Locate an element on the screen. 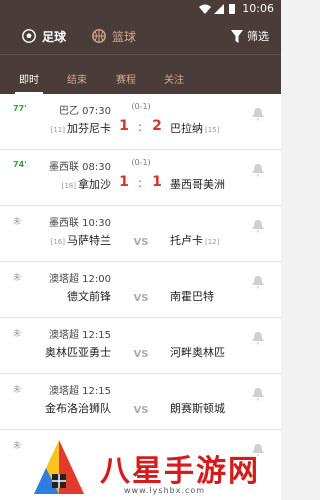 This screenshot has width=320, height=500. away-team-name: 托卢卡 is located at coordinates (186, 240).